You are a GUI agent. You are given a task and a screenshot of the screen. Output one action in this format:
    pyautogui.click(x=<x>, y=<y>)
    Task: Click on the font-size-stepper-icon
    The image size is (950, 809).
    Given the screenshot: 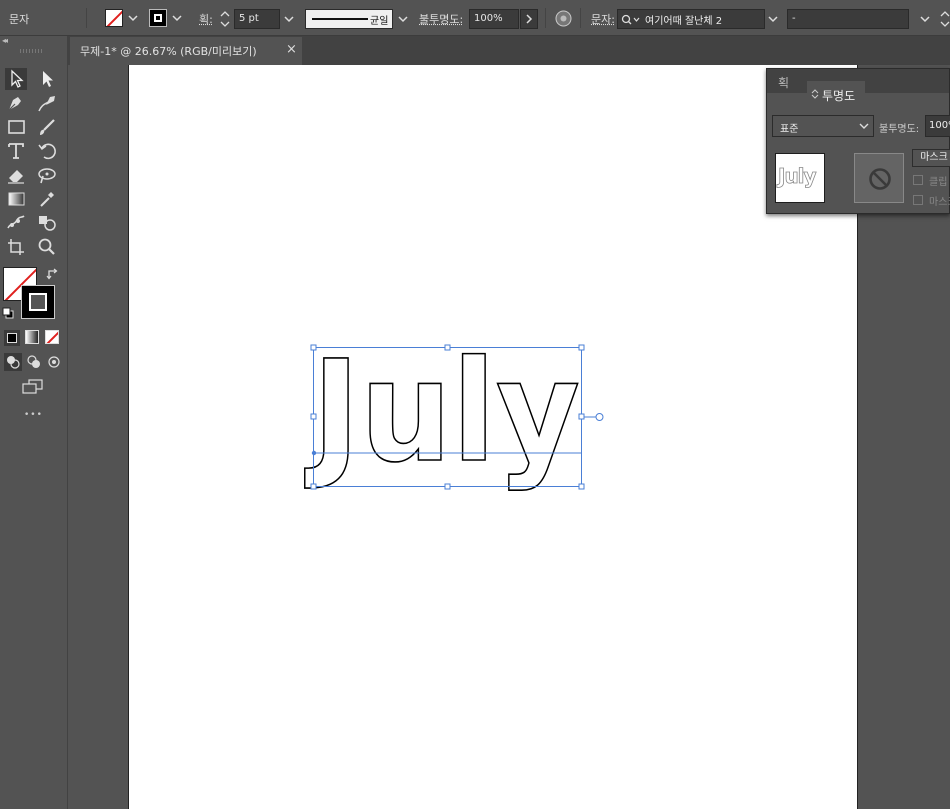 What is the action you would take?
    pyautogui.click(x=945, y=19)
    